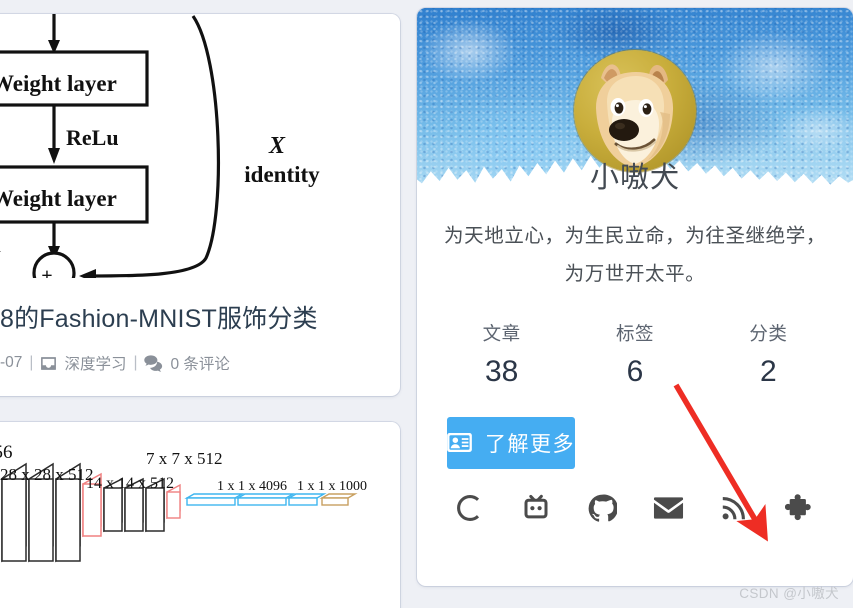 The width and height of the screenshot is (853, 608). I want to click on diagram-label-plus: +, so click(46, 271).